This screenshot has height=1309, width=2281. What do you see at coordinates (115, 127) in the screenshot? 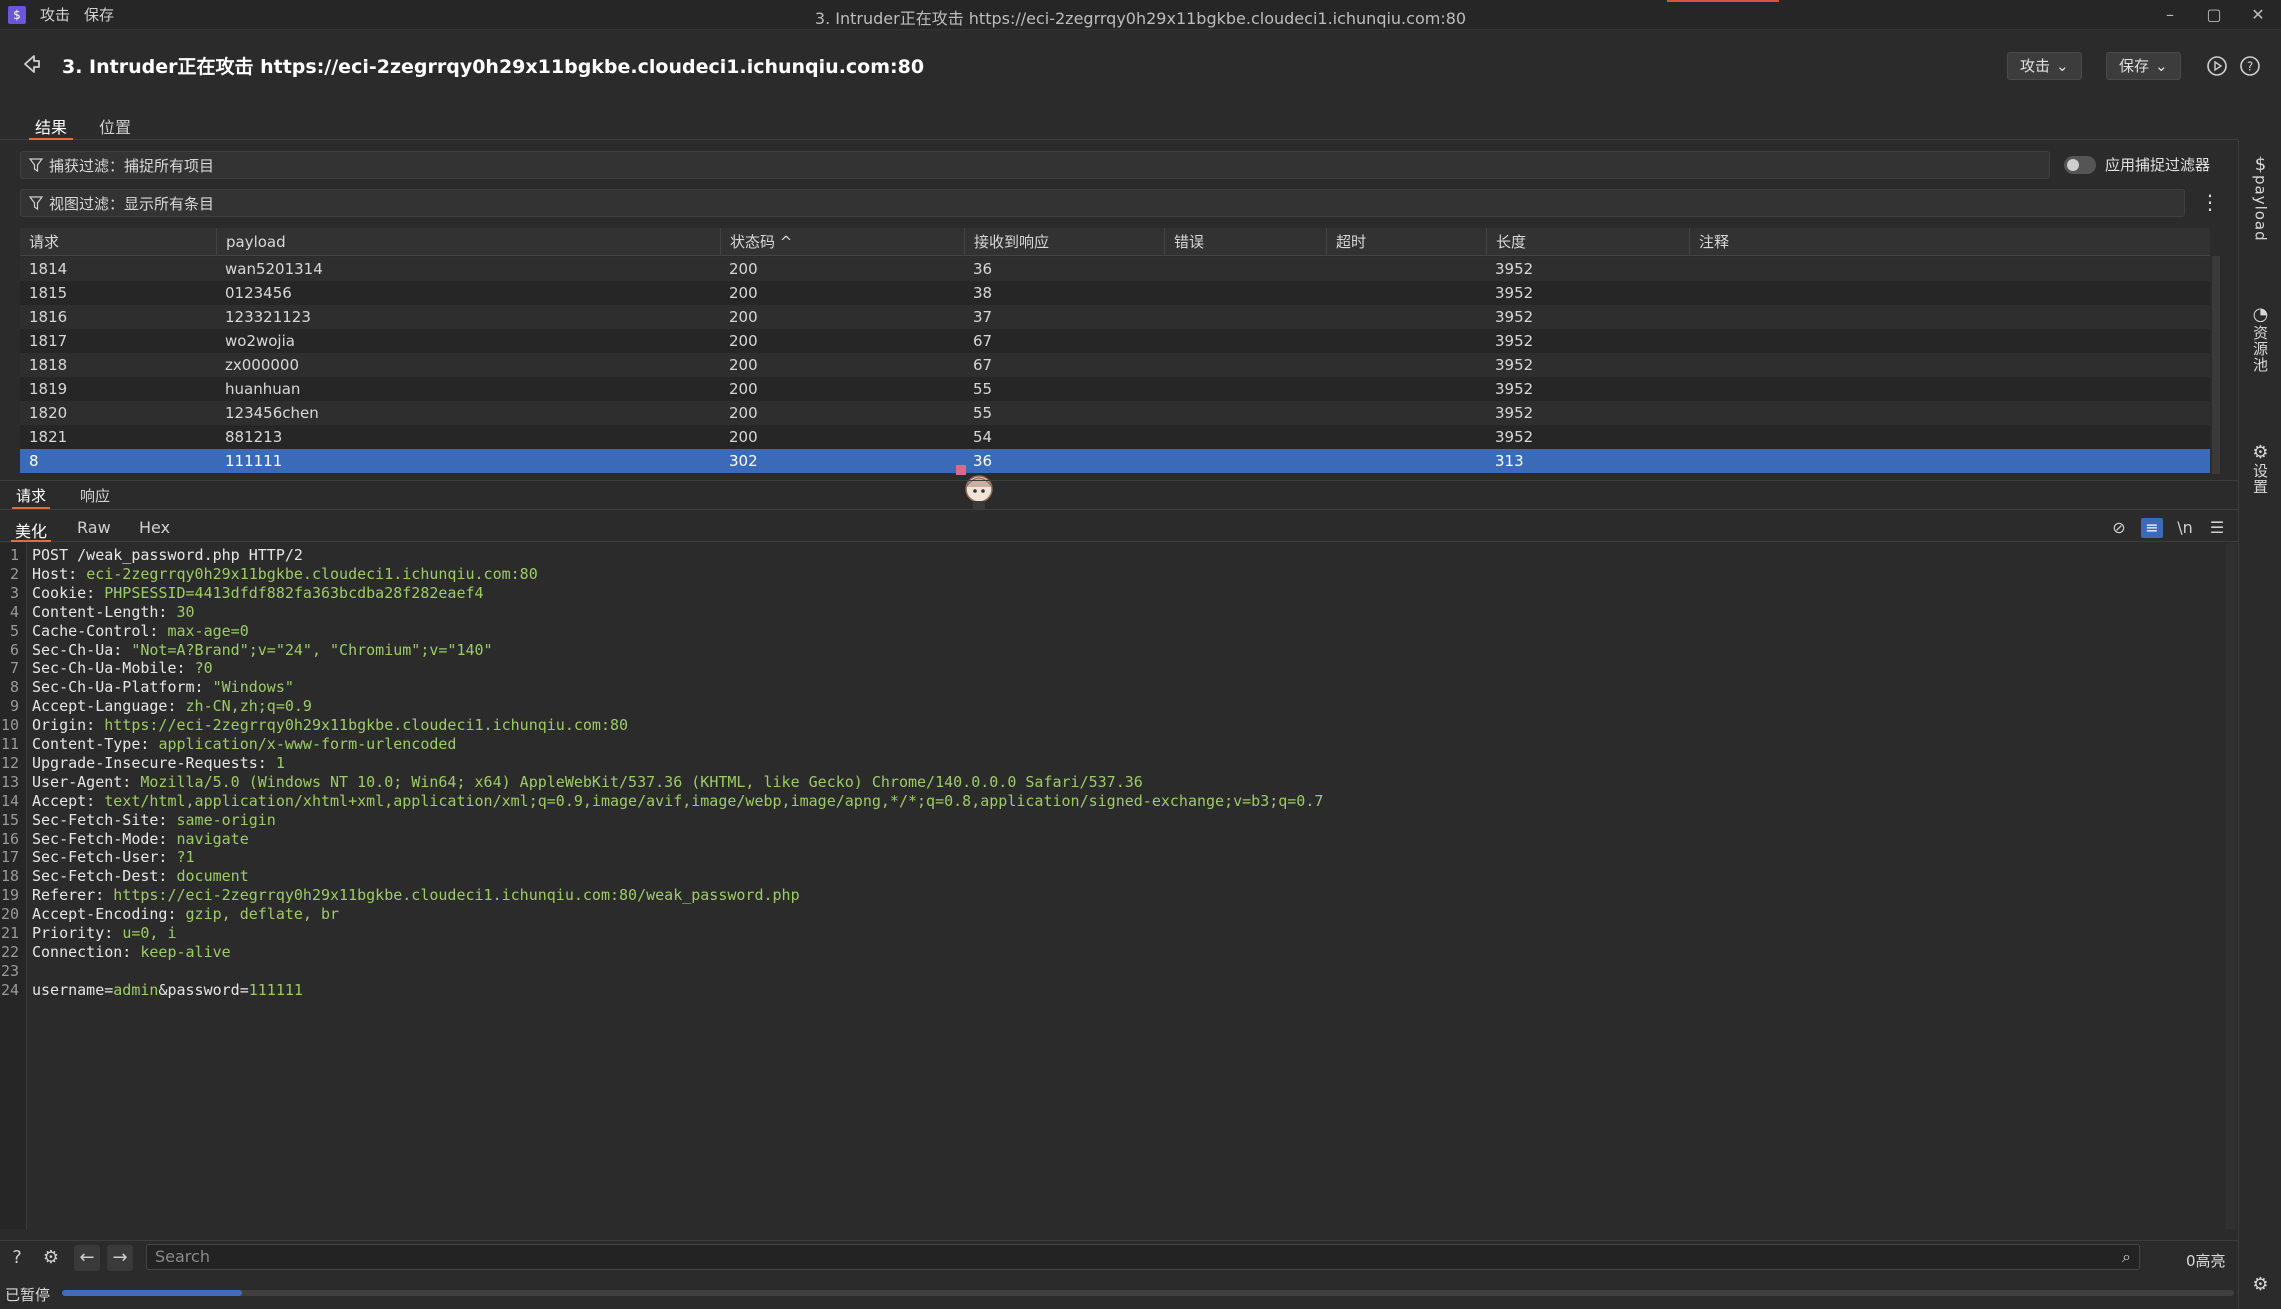
I see `tab-positions: 位置` at bounding box center [115, 127].